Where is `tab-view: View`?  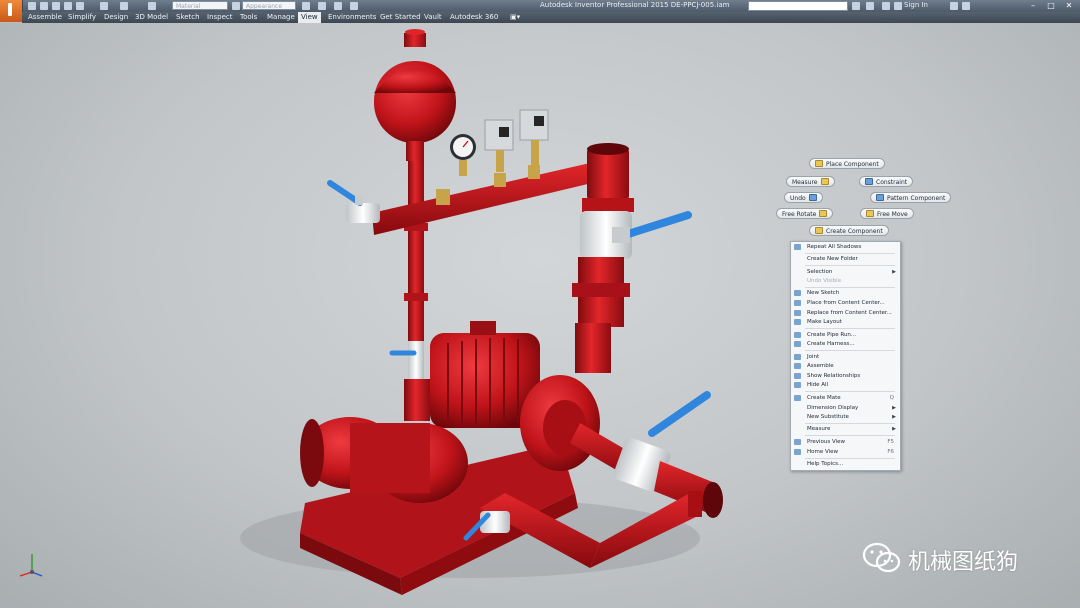
tab-view: View is located at coordinates (309, 17).